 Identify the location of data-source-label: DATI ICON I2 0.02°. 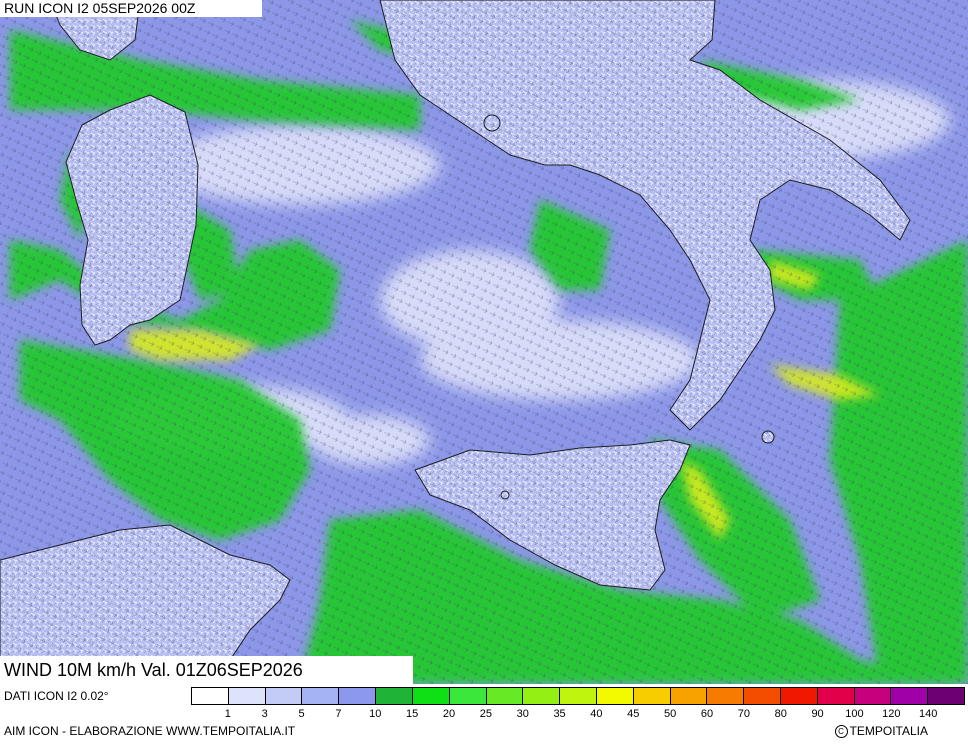
(56, 696).